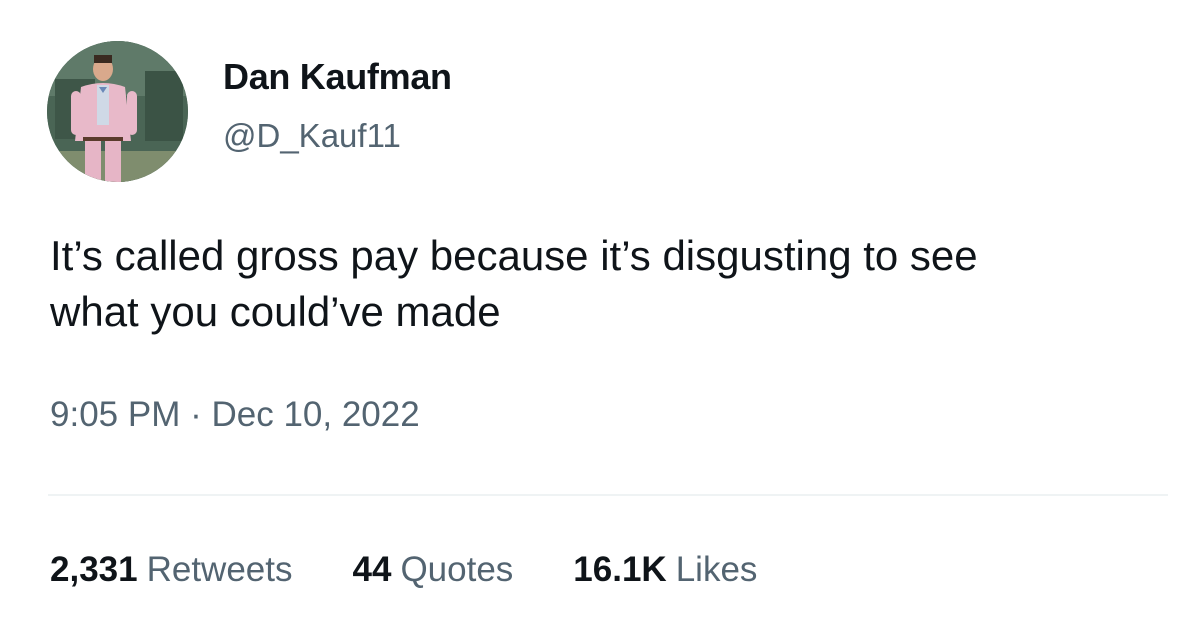 This screenshot has width=1200, height=630. Describe the element at coordinates (457, 569) in the screenshot. I see `quotes-label: Quotes` at that location.